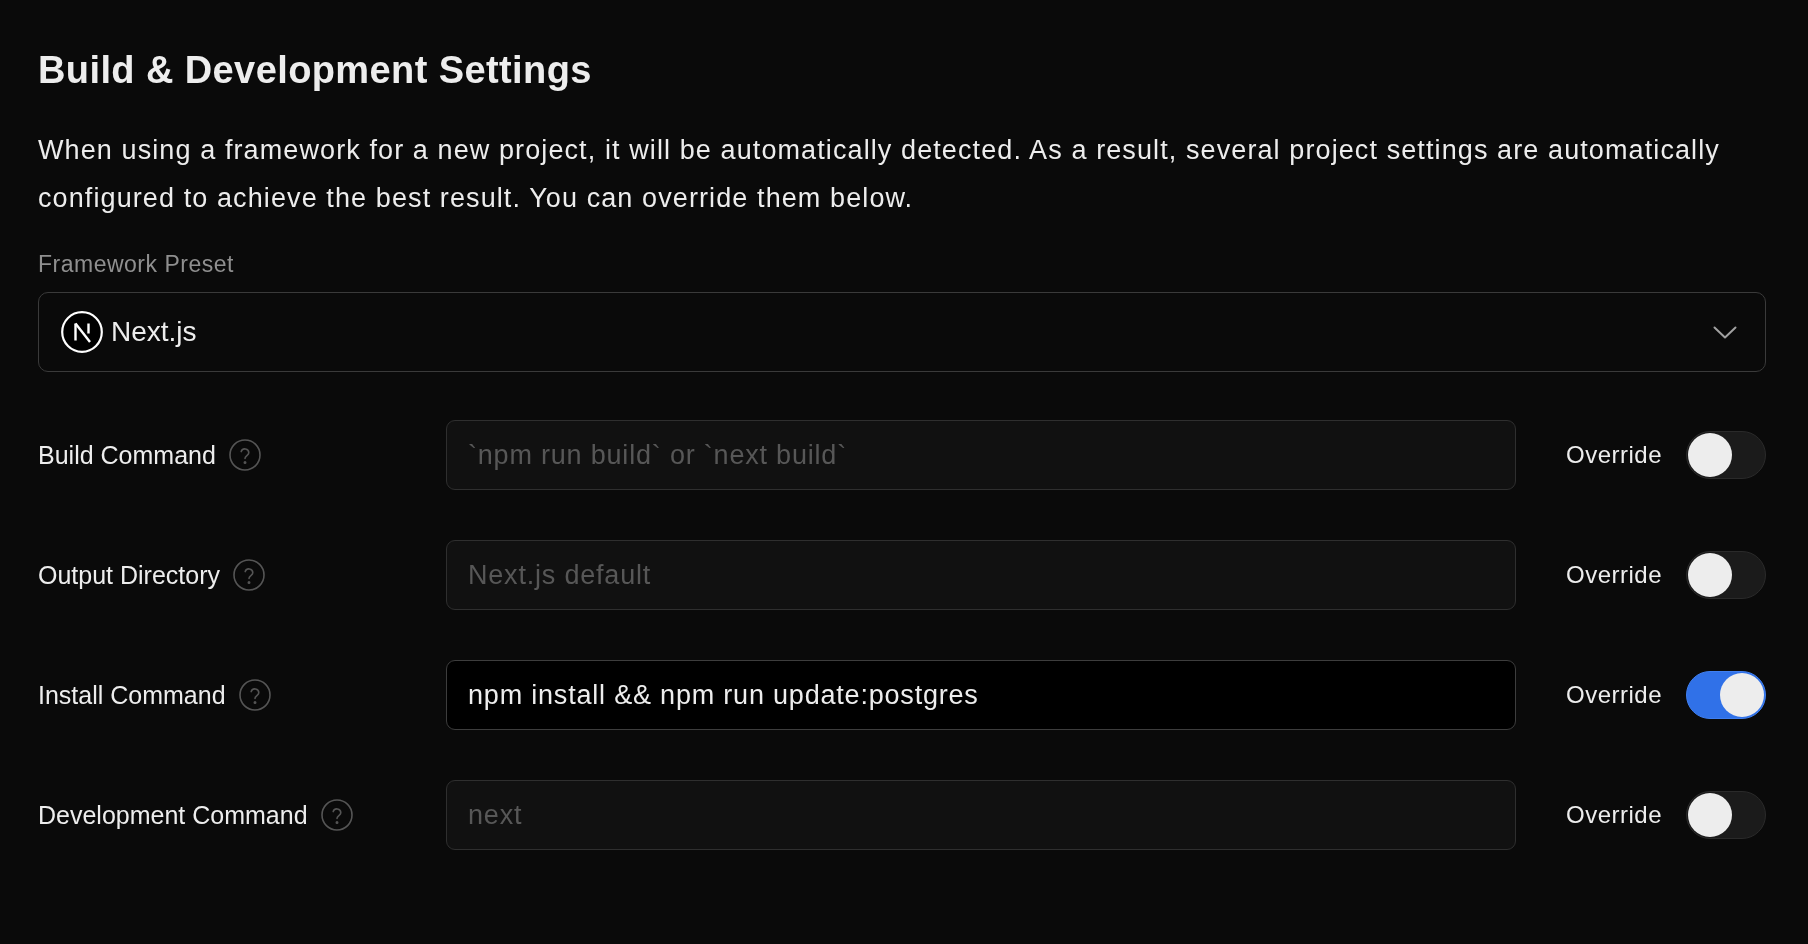 The height and width of the screenshot is (944, 1808). What do you see at coordinates (136, 264) in the screenshot?
I see `field-label: Framework Preset` at bounding box center [136, 264].